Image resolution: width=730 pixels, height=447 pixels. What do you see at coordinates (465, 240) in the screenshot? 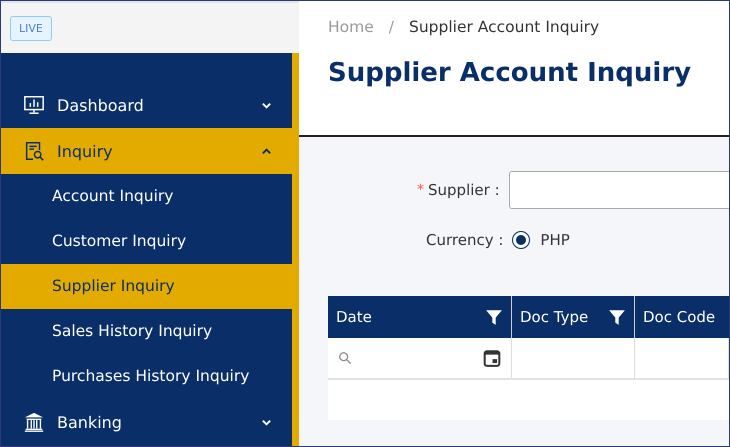
I see `field-label: Currency :` at bounding box center [465, 240].